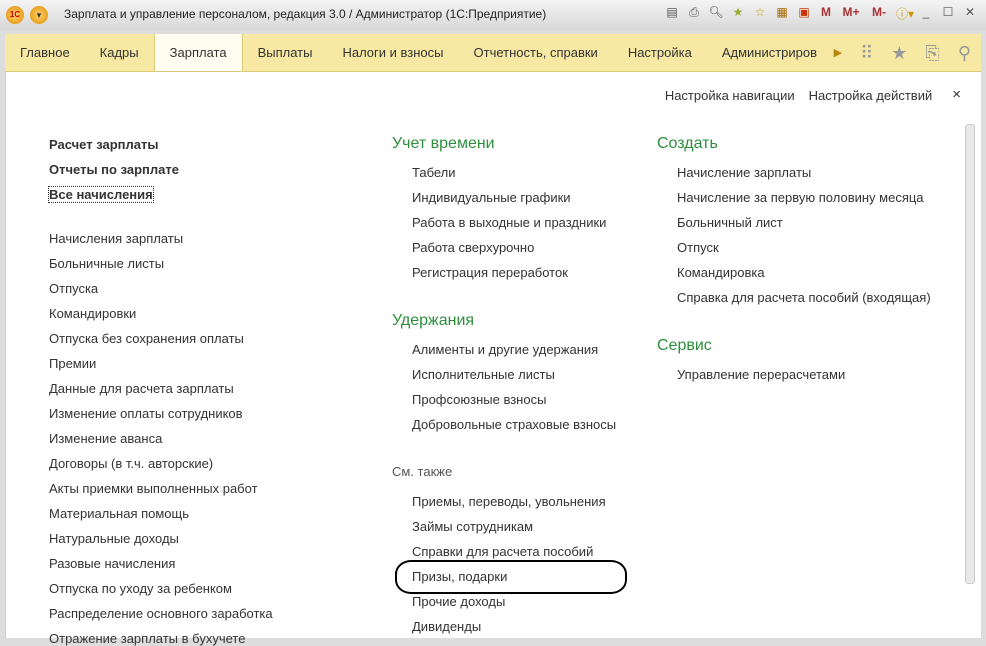 The height and width of the screenshot is (646, 986). I want to click on nav-link: Индивидуальные графики, so click(491, 197).